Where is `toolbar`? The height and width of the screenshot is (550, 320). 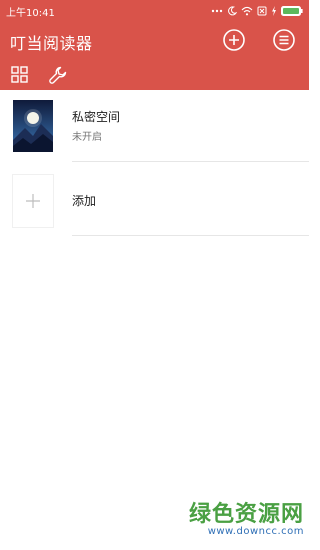 toolbar is located at coordinates (154, 75).